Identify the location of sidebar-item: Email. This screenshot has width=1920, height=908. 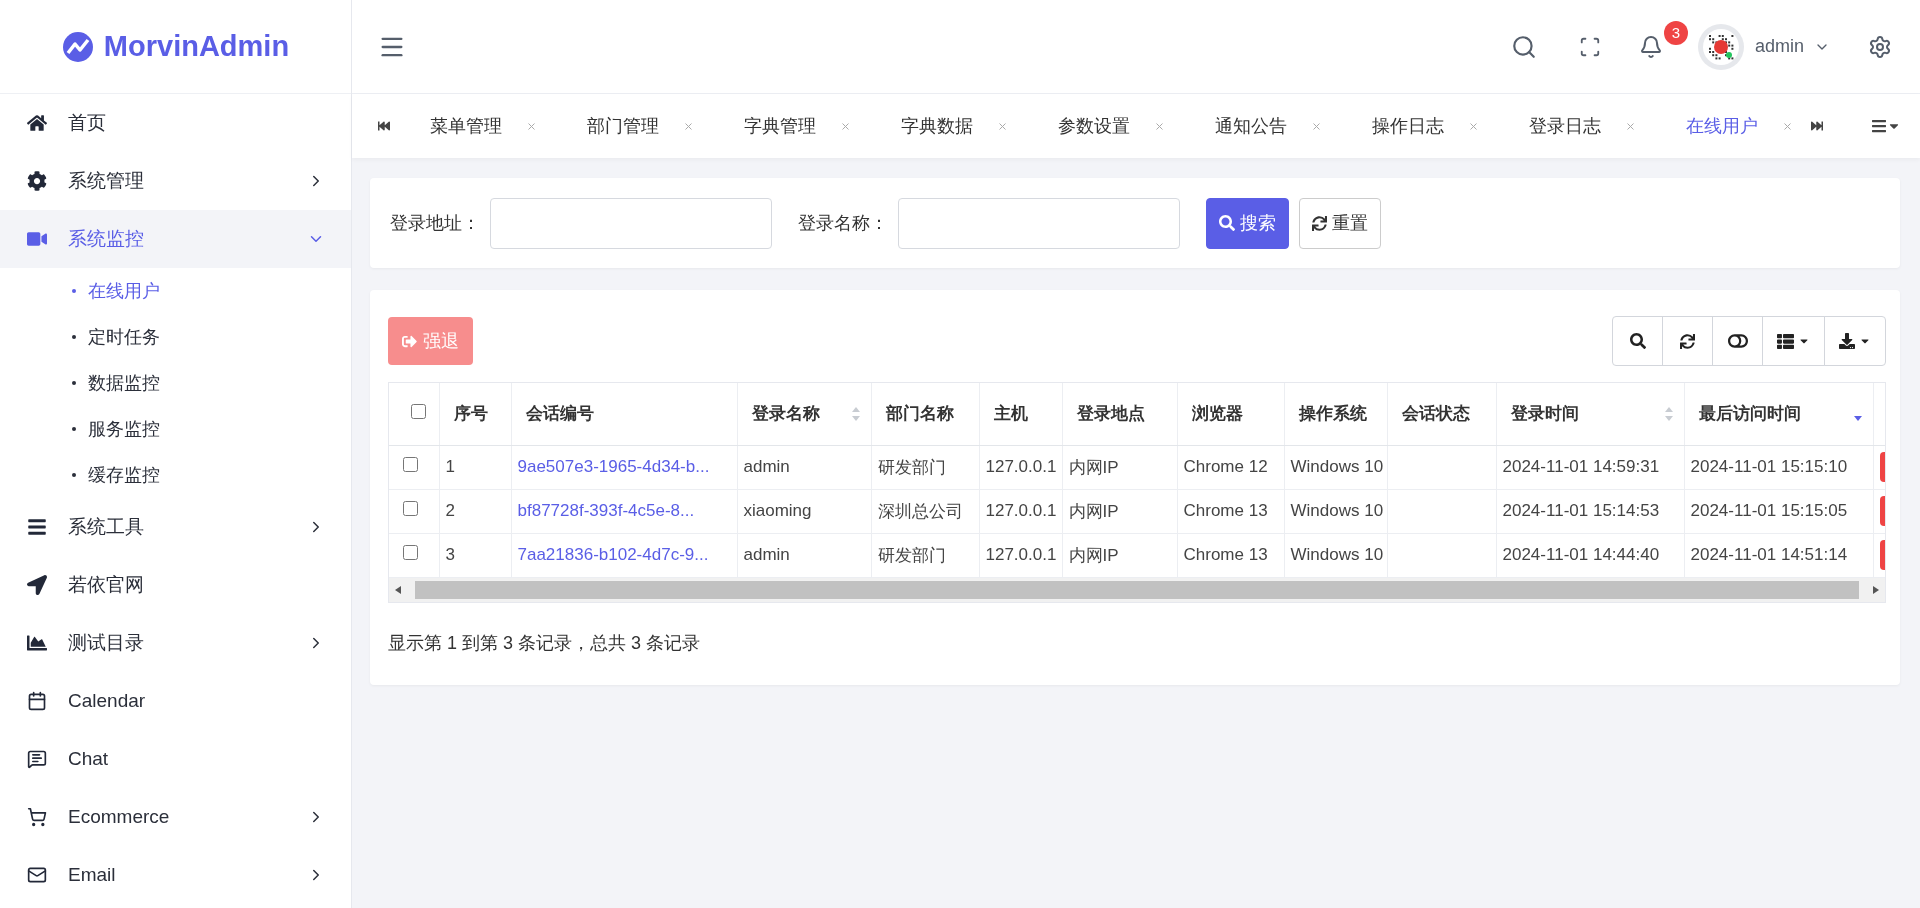
(175, 875).